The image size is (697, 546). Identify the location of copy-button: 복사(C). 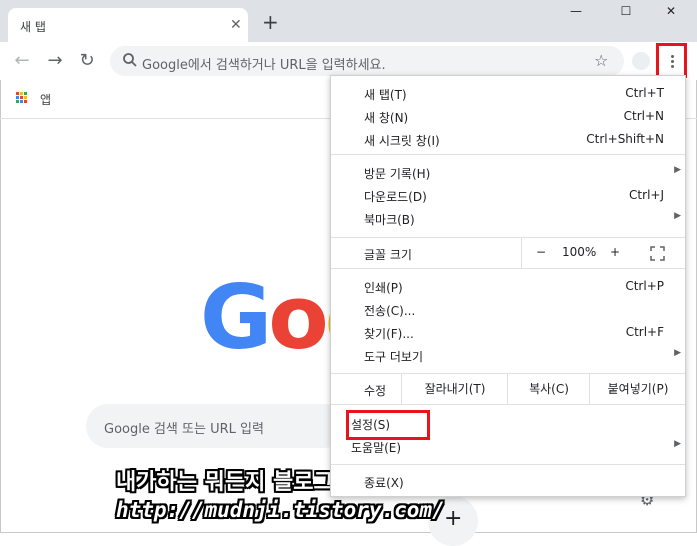
(548, 389).